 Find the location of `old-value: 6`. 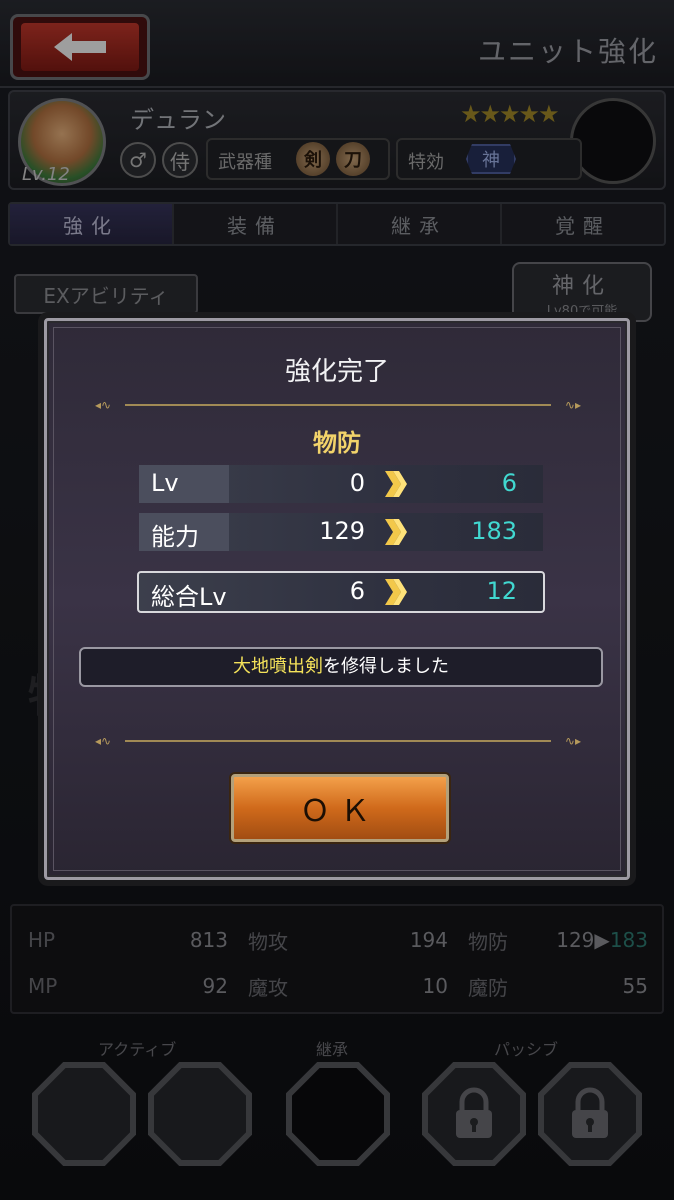

old-value: 6 is located at coordinates (357, 591).